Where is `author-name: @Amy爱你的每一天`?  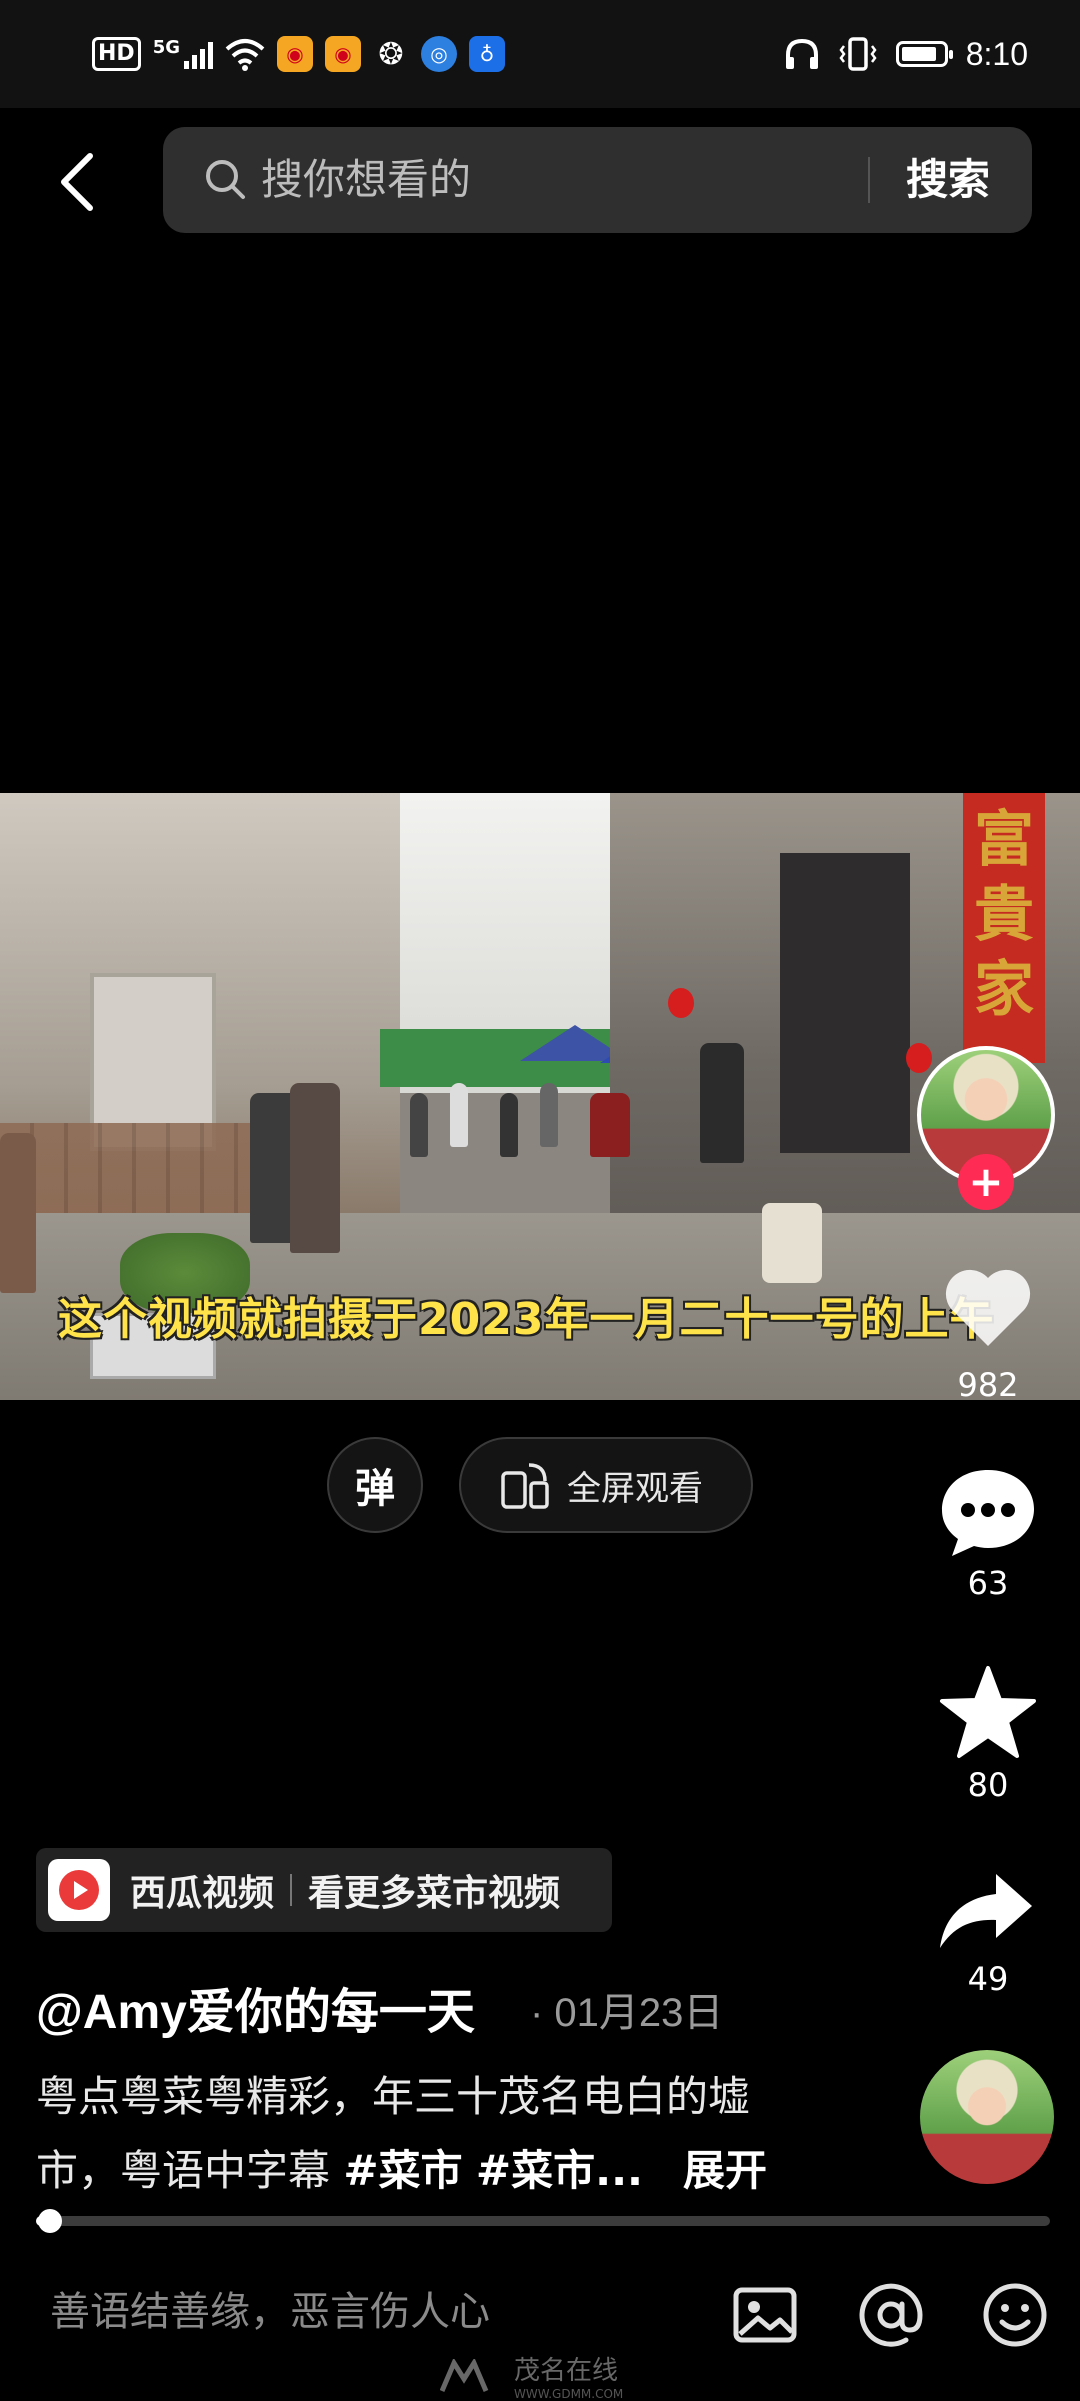
author-name: @Amy爱你的每一天 is located at coordinates (255, 2007).